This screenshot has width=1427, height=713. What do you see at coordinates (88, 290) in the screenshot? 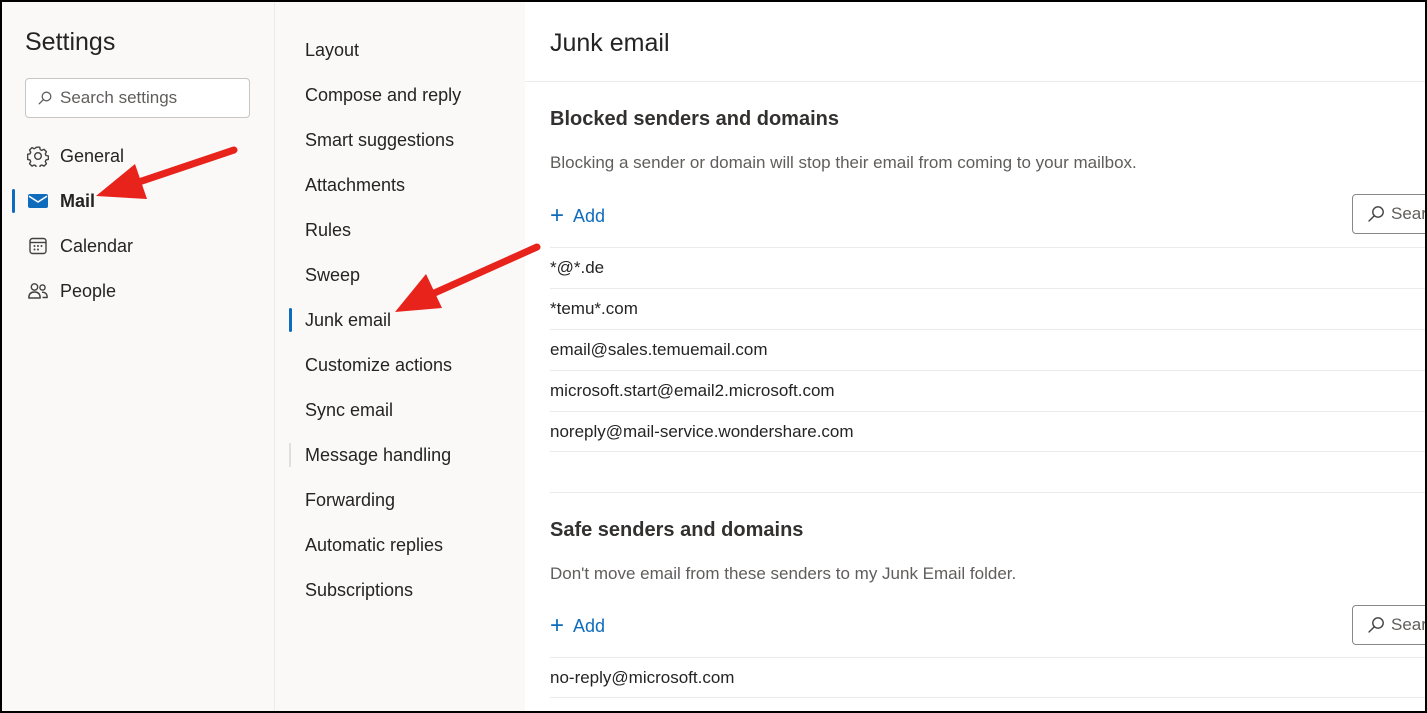
I see `nav-item-label: People` at bounding box center [88, 290].